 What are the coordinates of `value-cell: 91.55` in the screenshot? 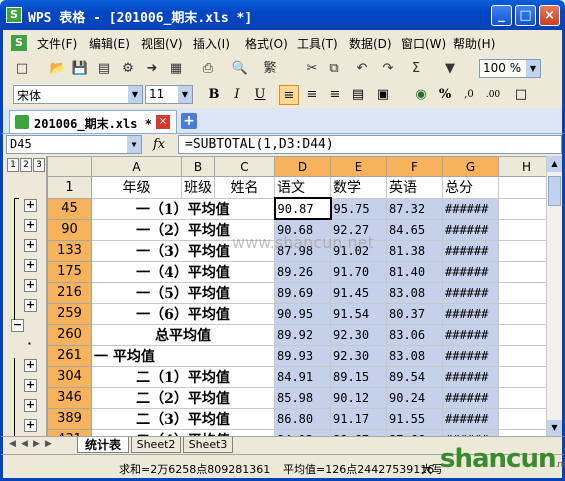 It's located at (414, 418).